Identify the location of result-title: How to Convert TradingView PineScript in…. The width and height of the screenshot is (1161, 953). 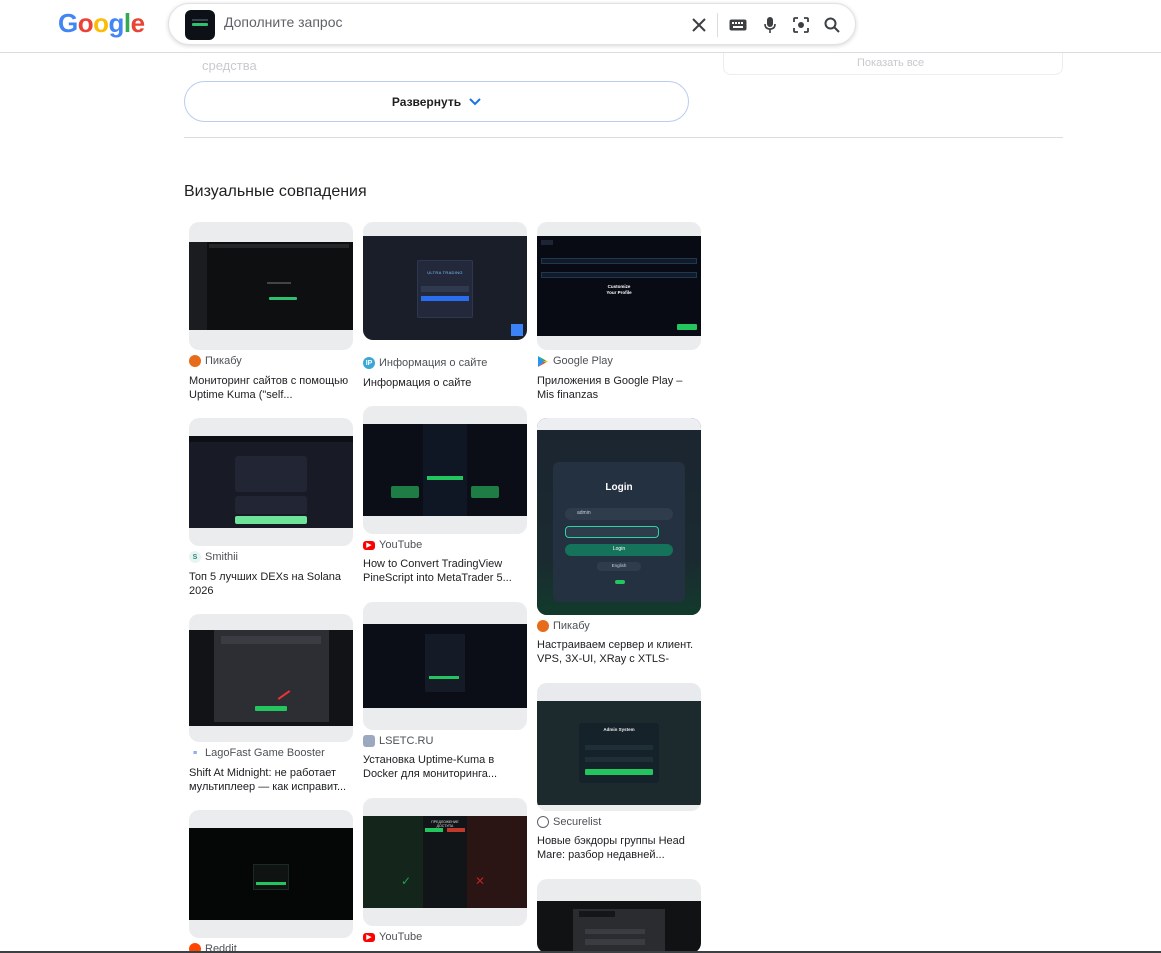
(445, 571).